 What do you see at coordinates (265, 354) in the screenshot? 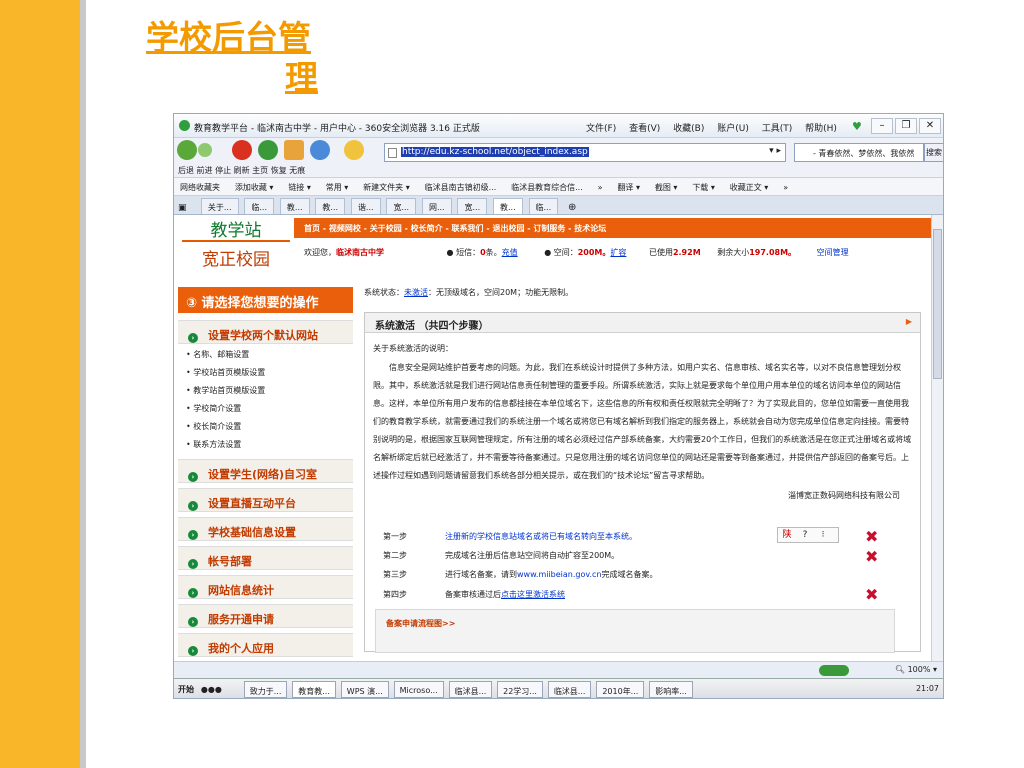
I see `sidebar-subitem: 名称、邮箱设置` at bounding box center [265, 354].